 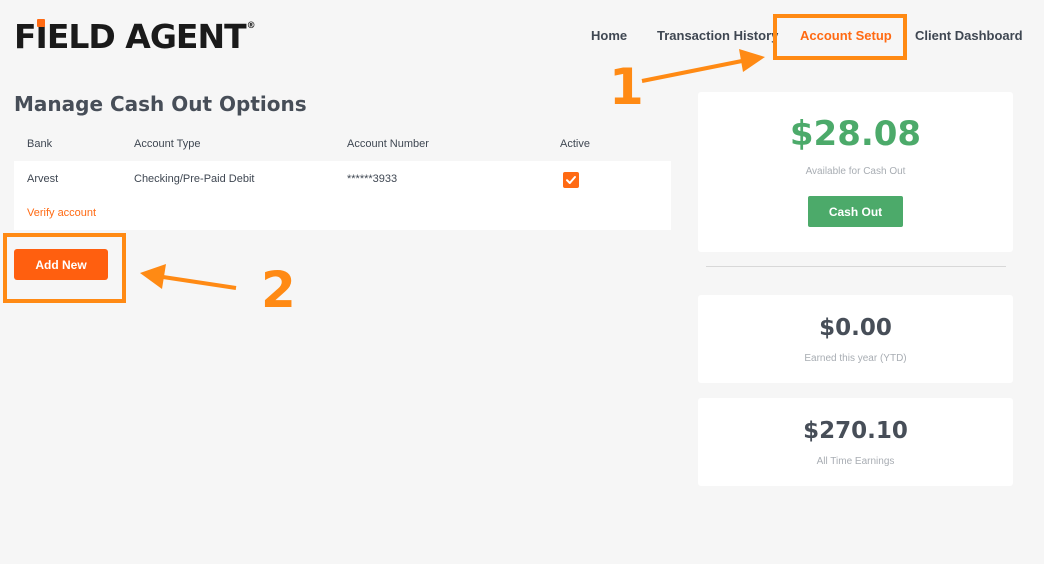 I want to click on ytd-amount: $0.00, so click(x=855, y=328).